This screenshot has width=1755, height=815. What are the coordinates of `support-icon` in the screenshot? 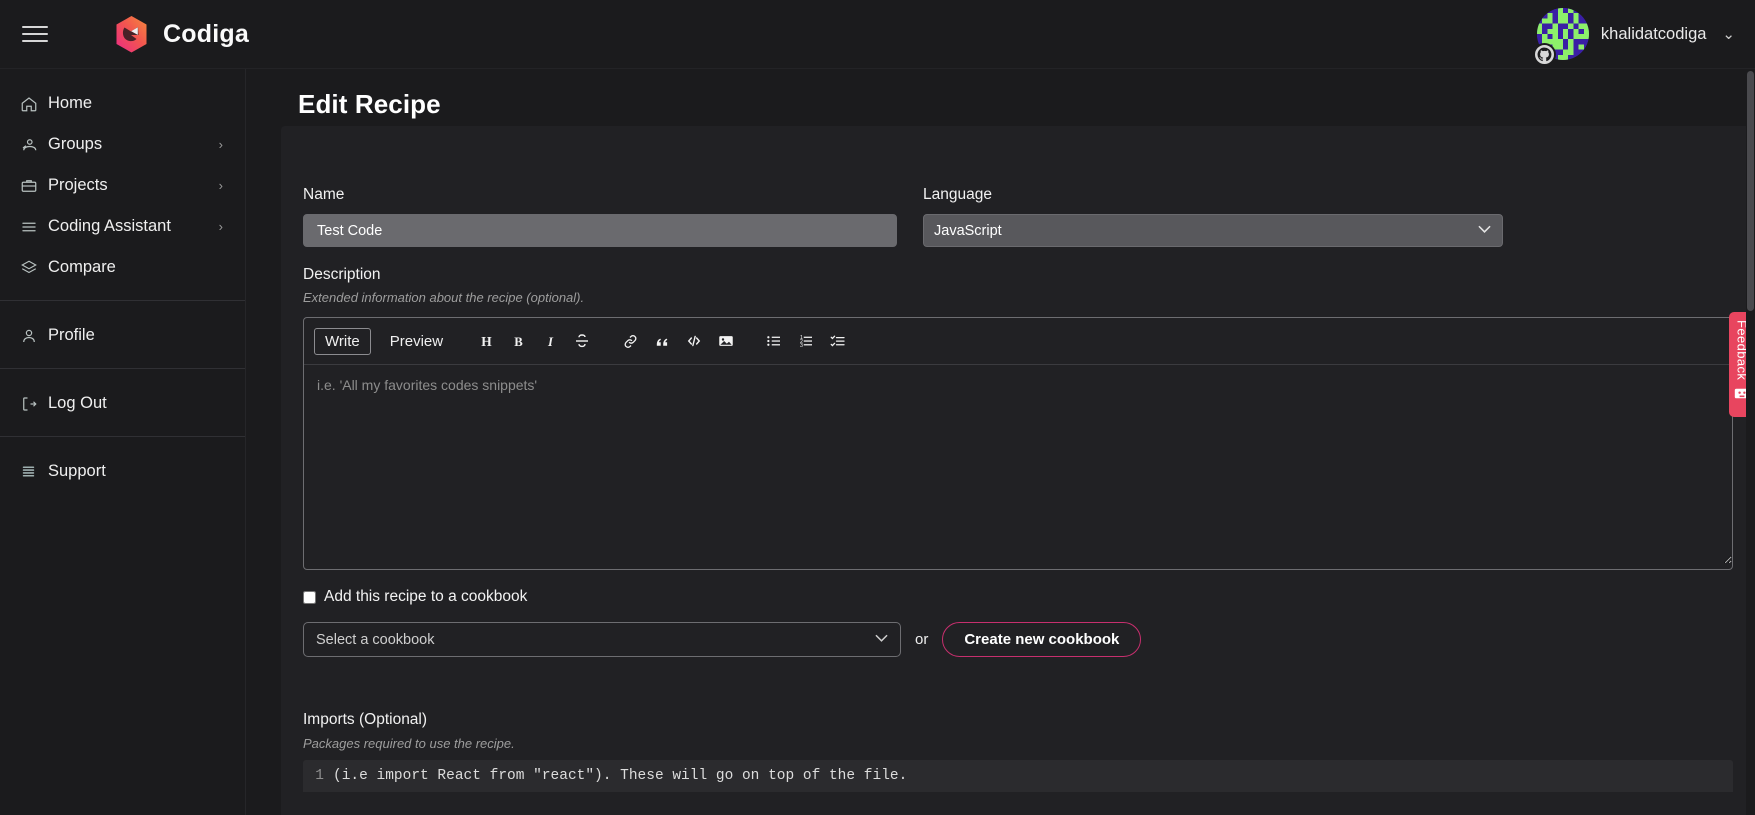 It's located at (34, 471).